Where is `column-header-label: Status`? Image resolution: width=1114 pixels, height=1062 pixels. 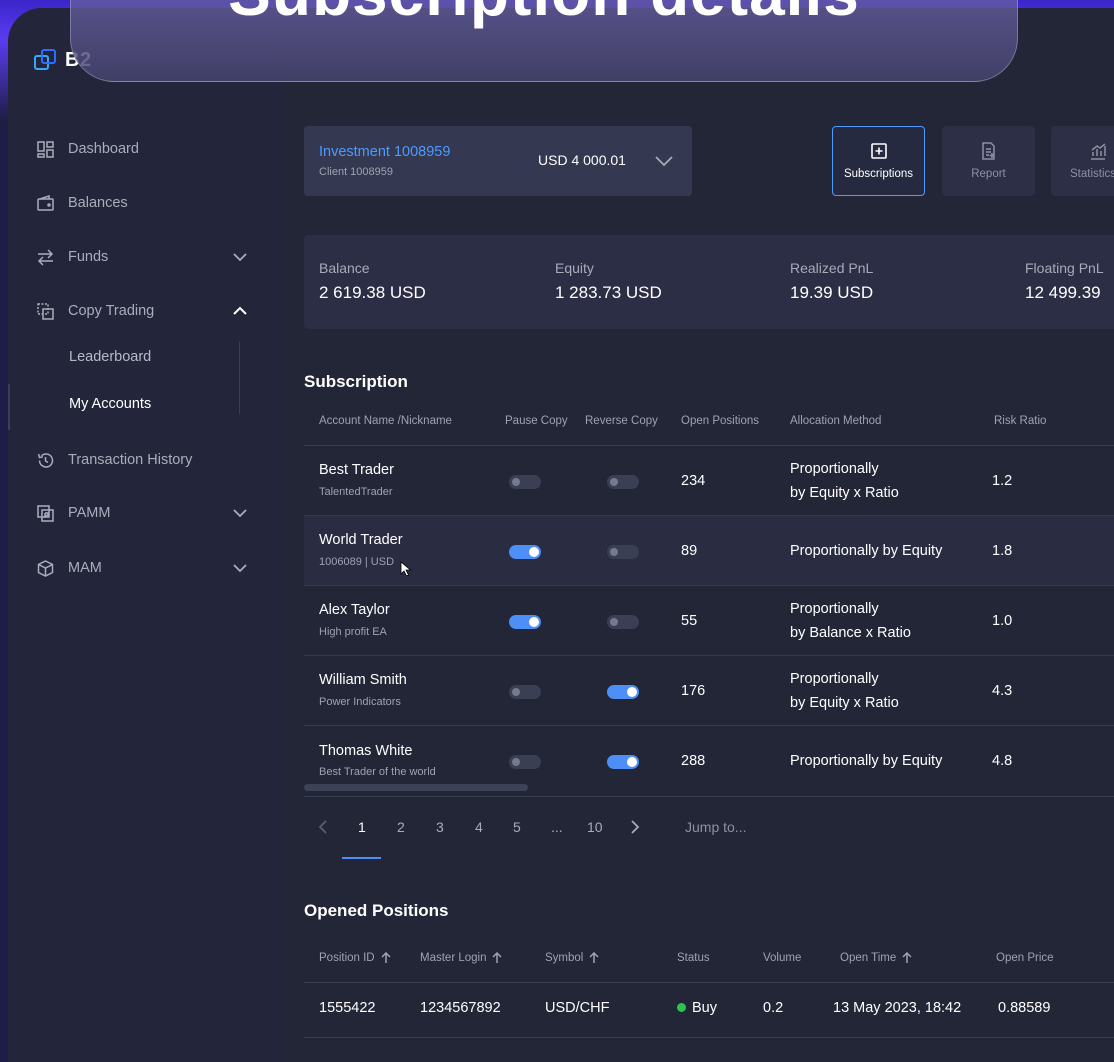
column-header-label: Status is located at coordinates (693, 958).